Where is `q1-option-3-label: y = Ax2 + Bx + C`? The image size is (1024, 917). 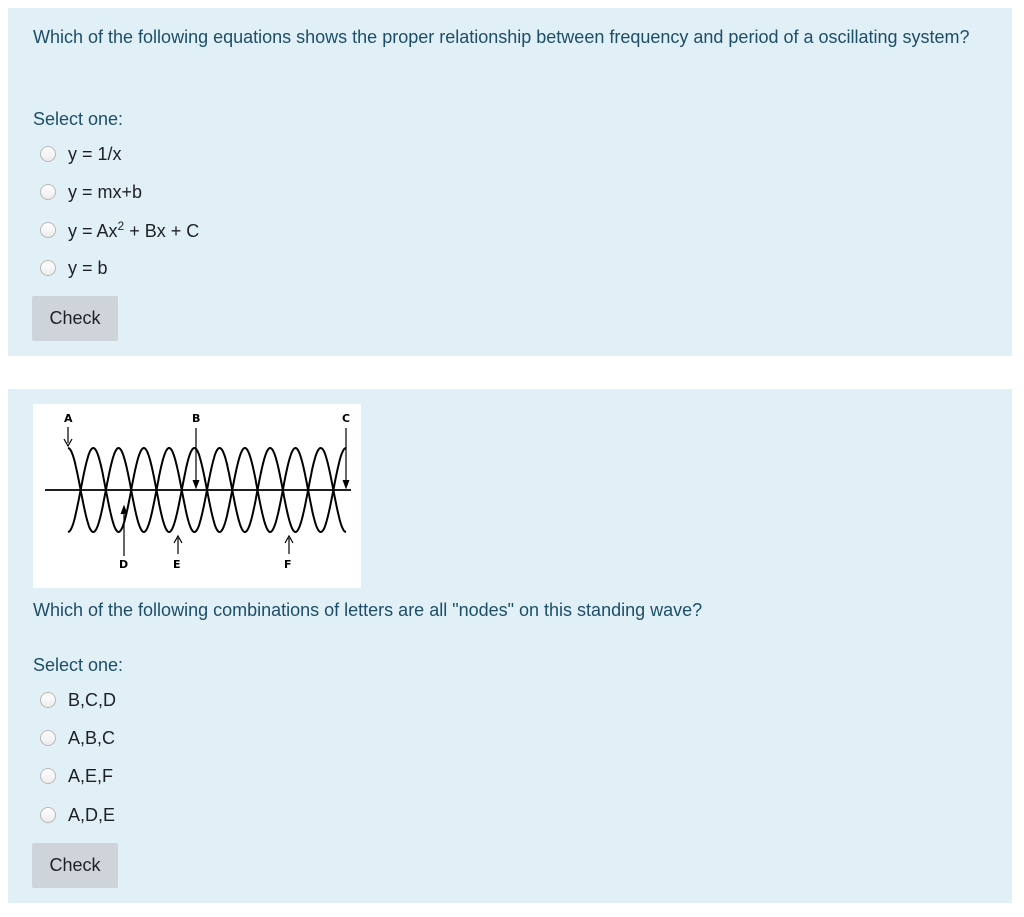
q1-option-3-label: y = Ax2 + Bx + C is located at coordinates (133, 230).